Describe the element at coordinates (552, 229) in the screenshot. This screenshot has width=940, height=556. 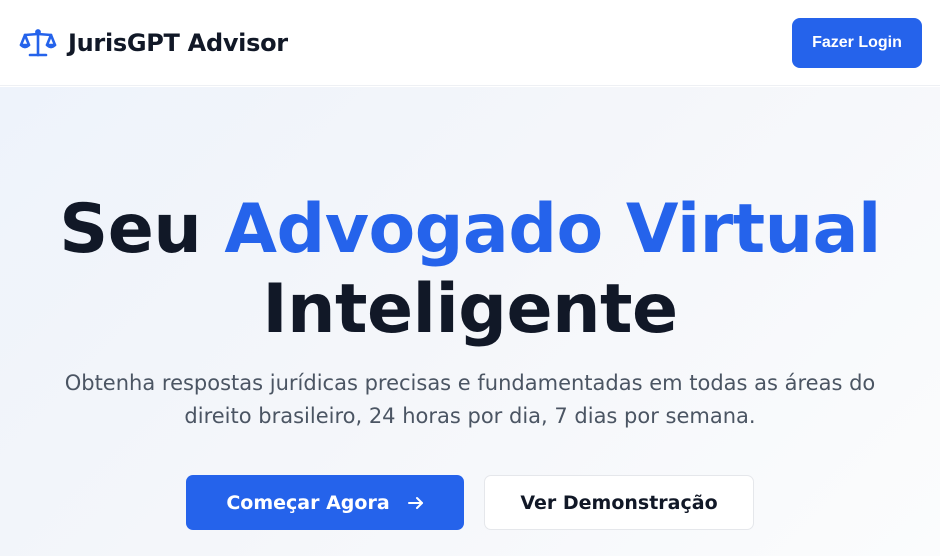
I see `hero-title-accent: Advogado Virtual` at that location.